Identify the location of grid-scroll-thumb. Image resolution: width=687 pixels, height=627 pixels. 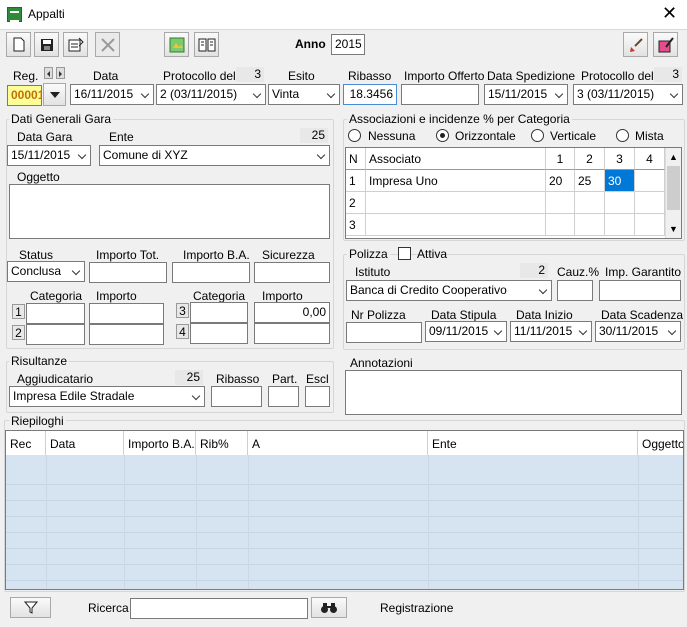
(673, 188).